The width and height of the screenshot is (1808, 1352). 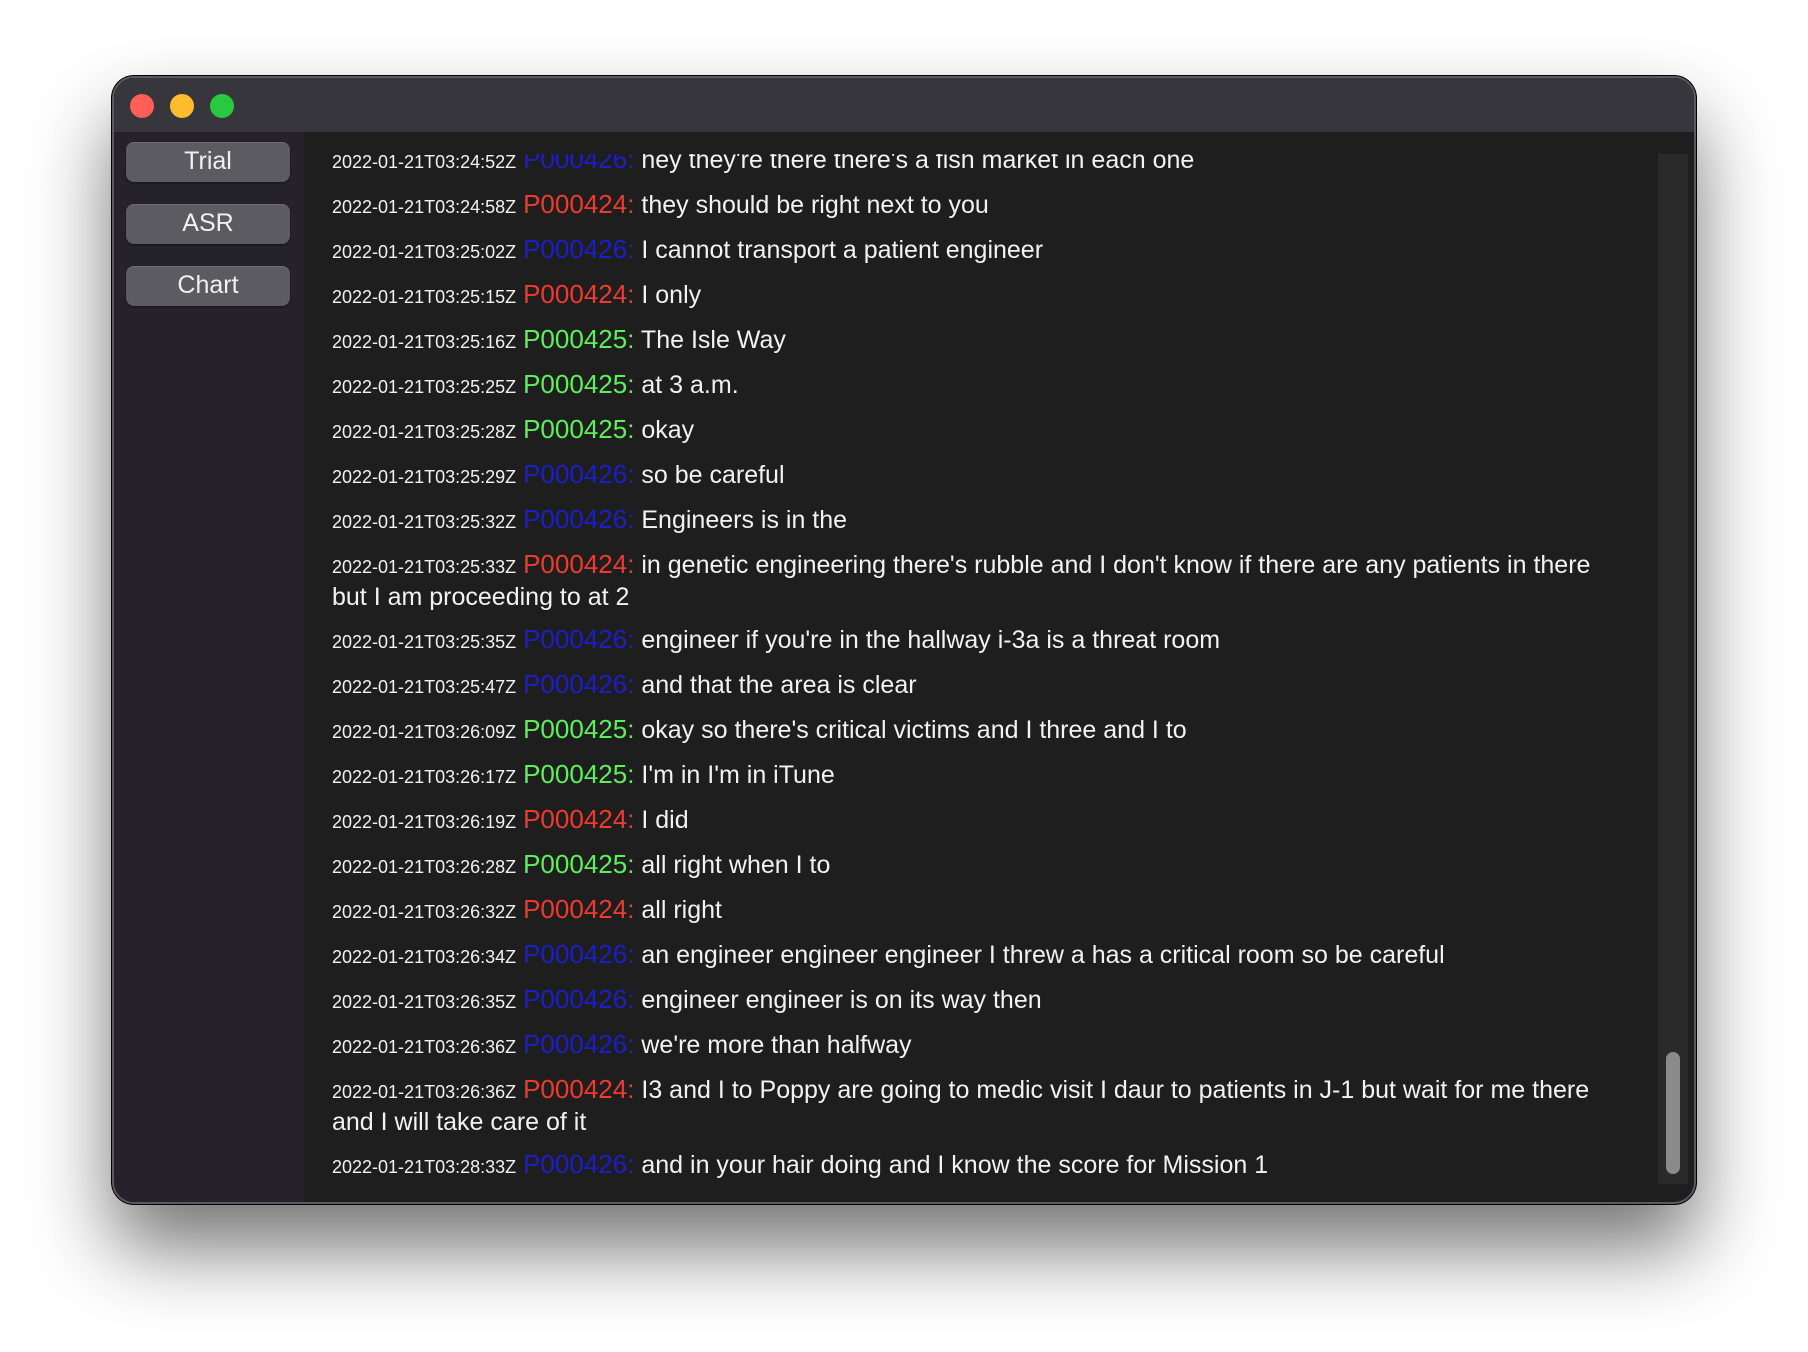 I want to click on message-text: engineer engineer is on its way then, so click(x=841, y=1000).